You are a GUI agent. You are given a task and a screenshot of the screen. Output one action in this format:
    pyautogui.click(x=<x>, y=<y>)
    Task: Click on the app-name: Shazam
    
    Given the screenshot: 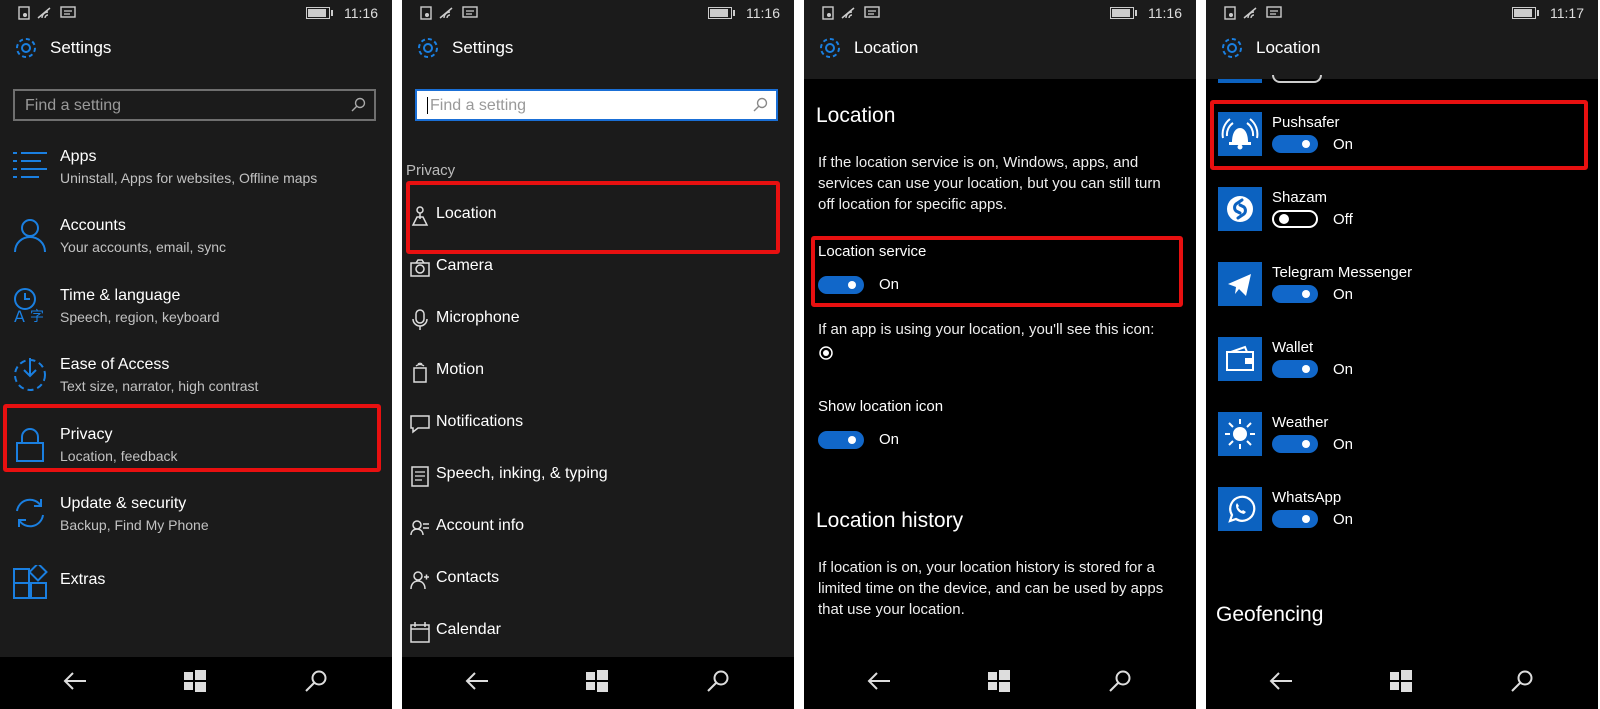 What is the action you would take?
    pyautogui.click(x=1300, y=197)
    